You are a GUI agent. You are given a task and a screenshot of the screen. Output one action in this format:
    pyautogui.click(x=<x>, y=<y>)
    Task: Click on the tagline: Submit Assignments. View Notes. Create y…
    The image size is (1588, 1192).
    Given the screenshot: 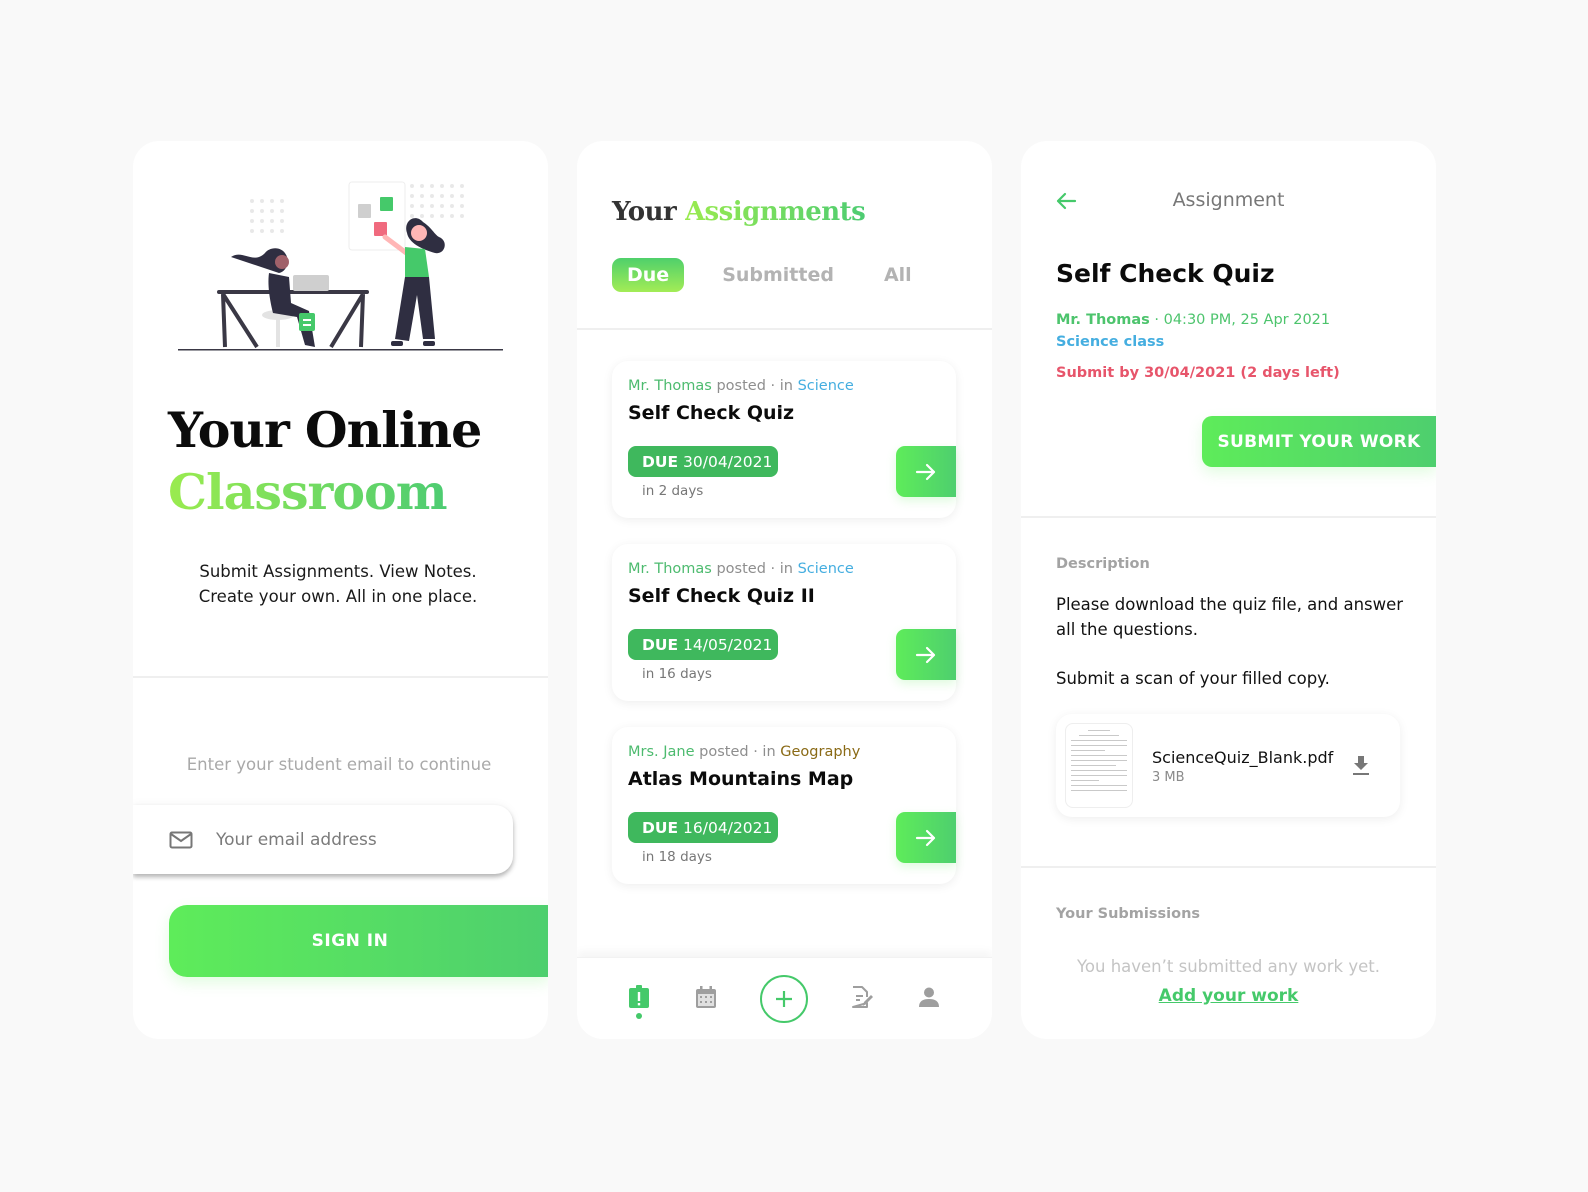 What is the action you would take?
    pyautogui.click(x=338, y=584)
    